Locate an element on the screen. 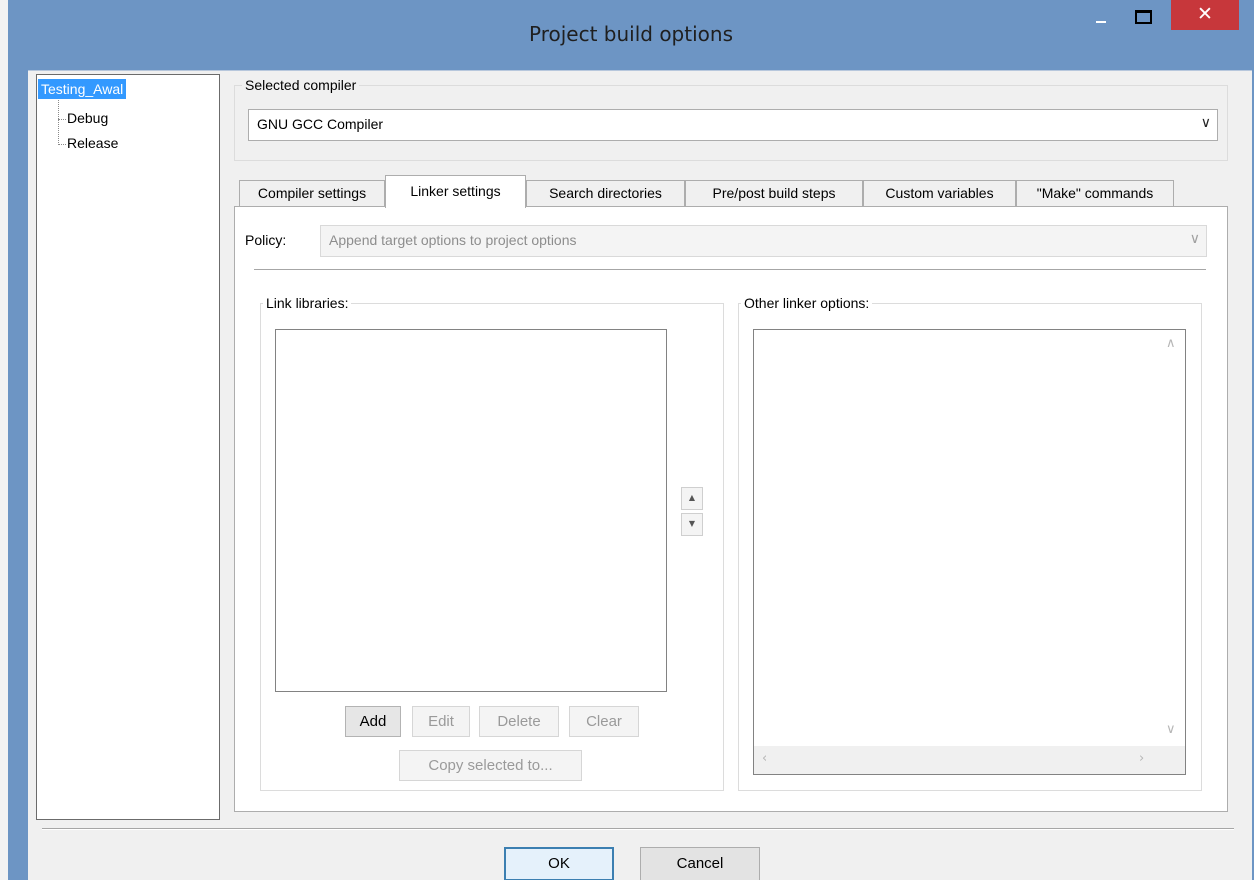 The width and height of the screenshot is (1254, 880). divider is located at coordinates (730, 270).